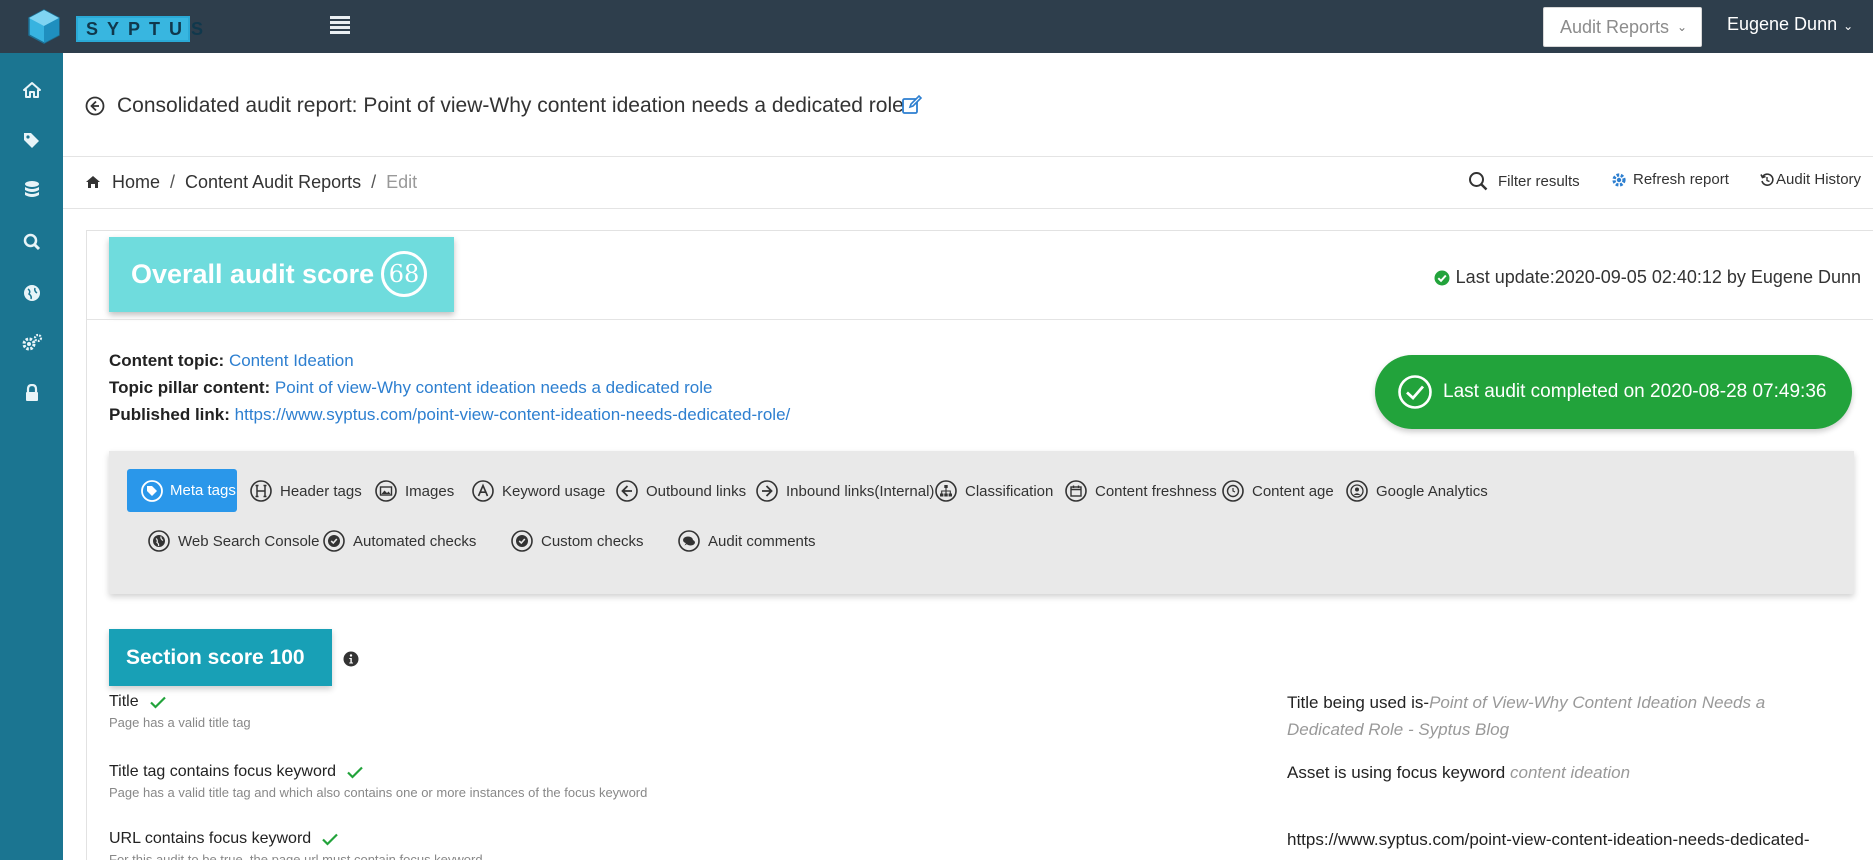  What do you see at coordinates (1848, 26) in the screenshot?
I see `chevron-down-icon: ⌄` at bounding box center [1848, 26].